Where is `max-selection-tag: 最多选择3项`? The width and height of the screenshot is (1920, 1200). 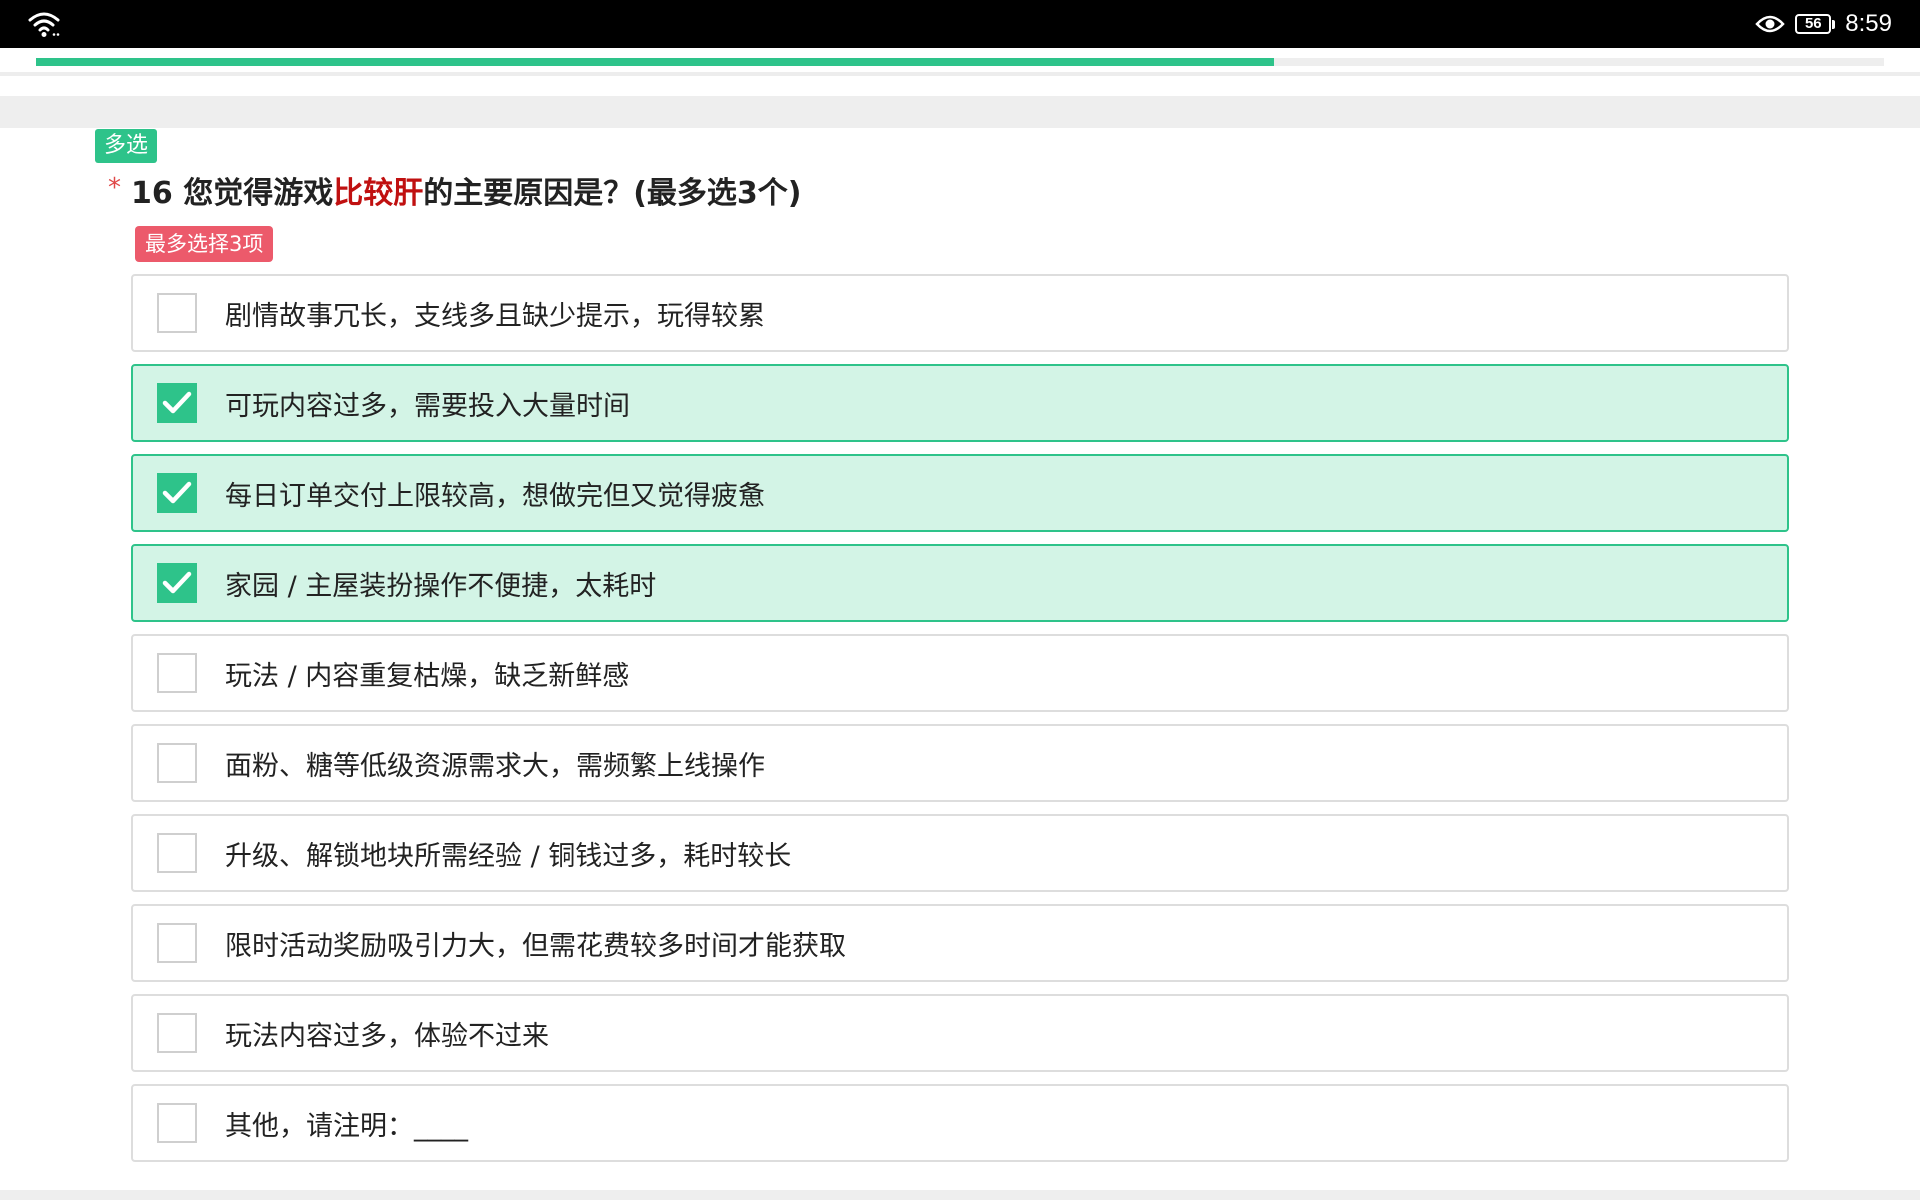 max-selection-tag: 最多选择3项 is located at coordinates (204, 244).